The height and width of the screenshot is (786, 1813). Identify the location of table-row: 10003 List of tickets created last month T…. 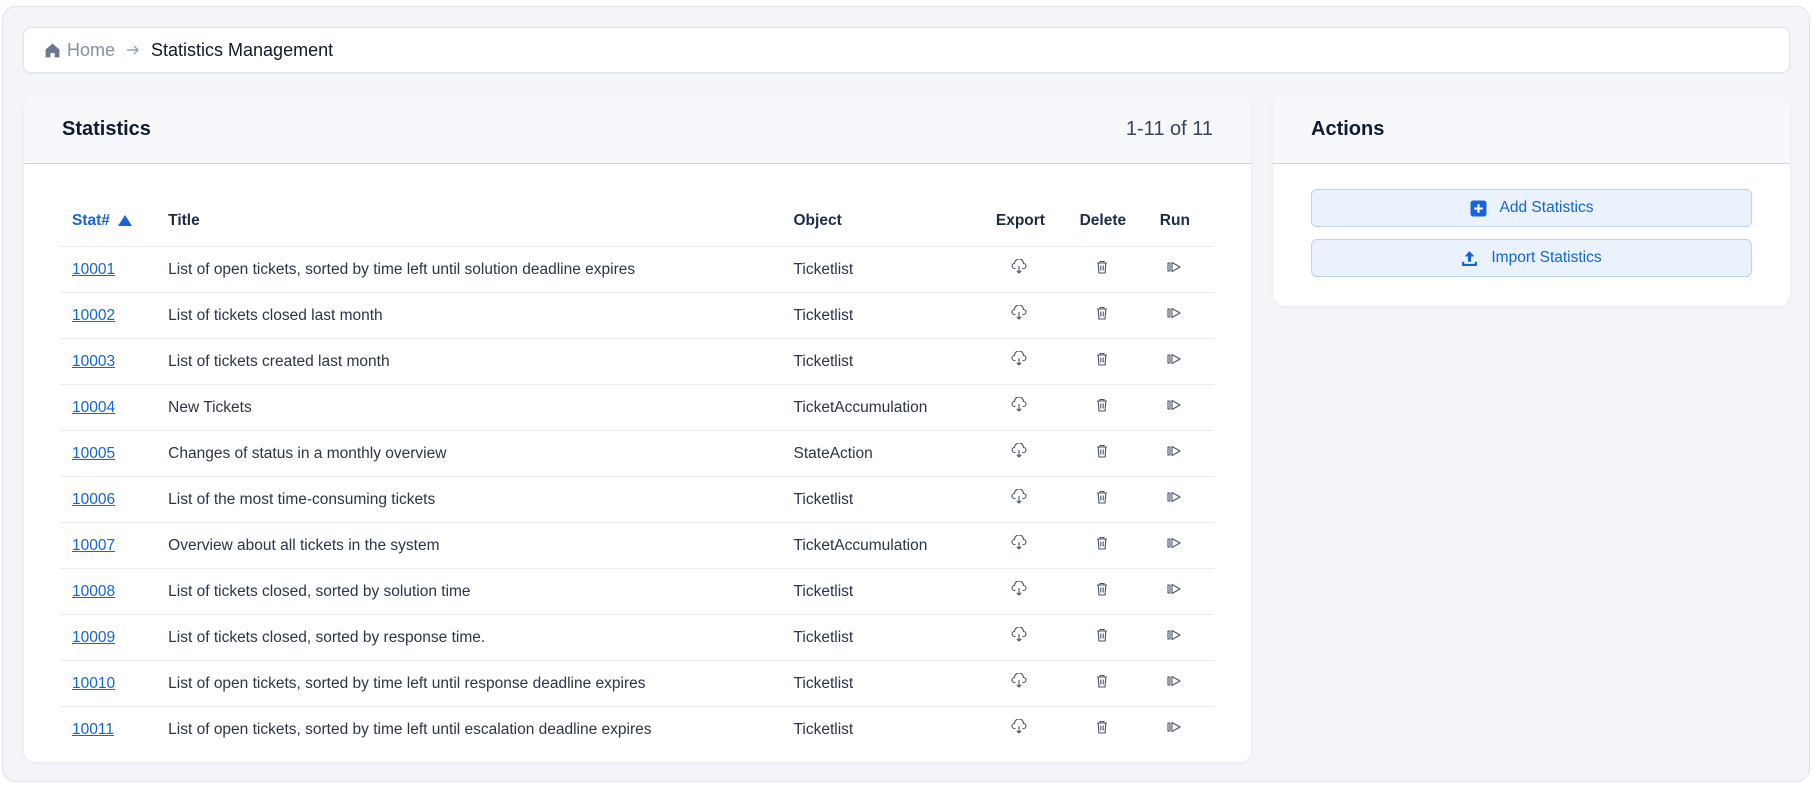
(637, 361).